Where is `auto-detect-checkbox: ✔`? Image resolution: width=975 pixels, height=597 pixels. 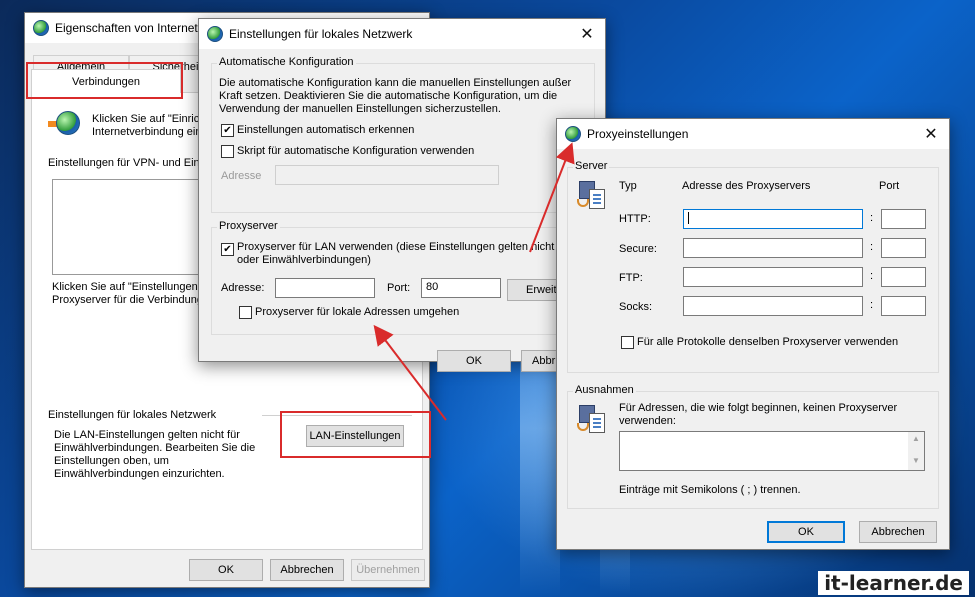 auto-detect-checkbox: ✔ is located at coordinates (227, 130).